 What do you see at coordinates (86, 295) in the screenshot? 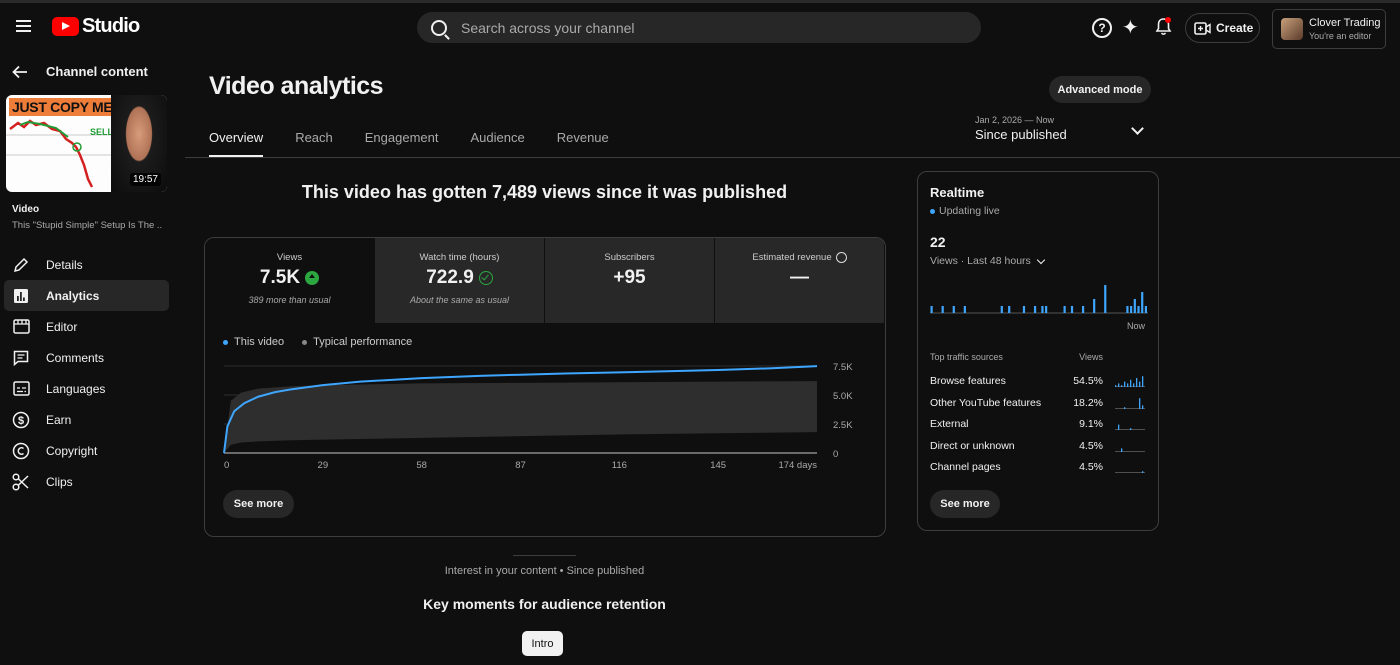
I see `sidebar-item-analytics: Analytics` at bounding box center [86, 295].